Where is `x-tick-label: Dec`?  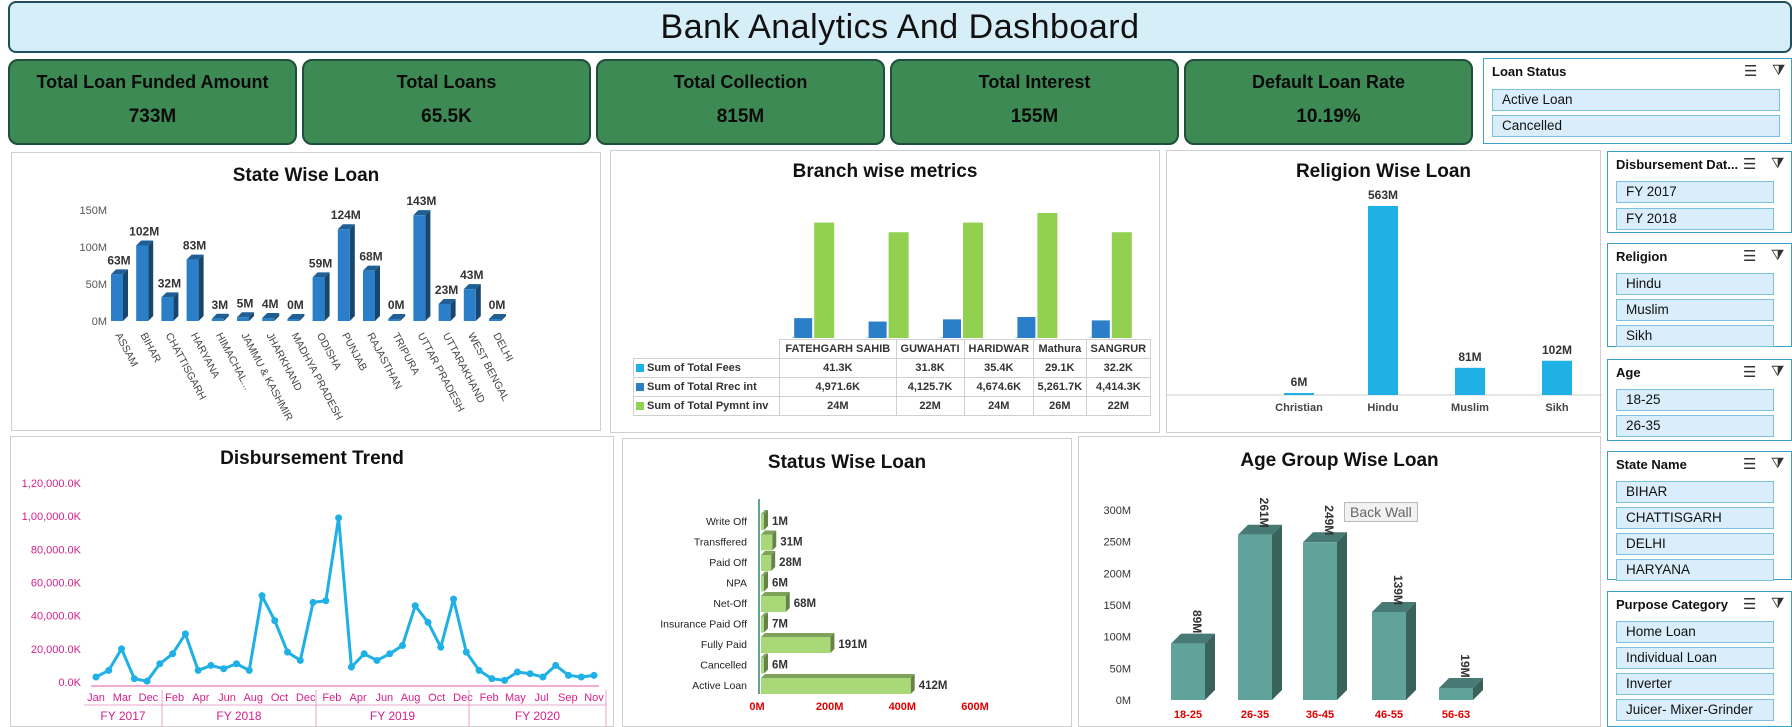 x-tick-label: Dec is located at coordinates (306, 698).